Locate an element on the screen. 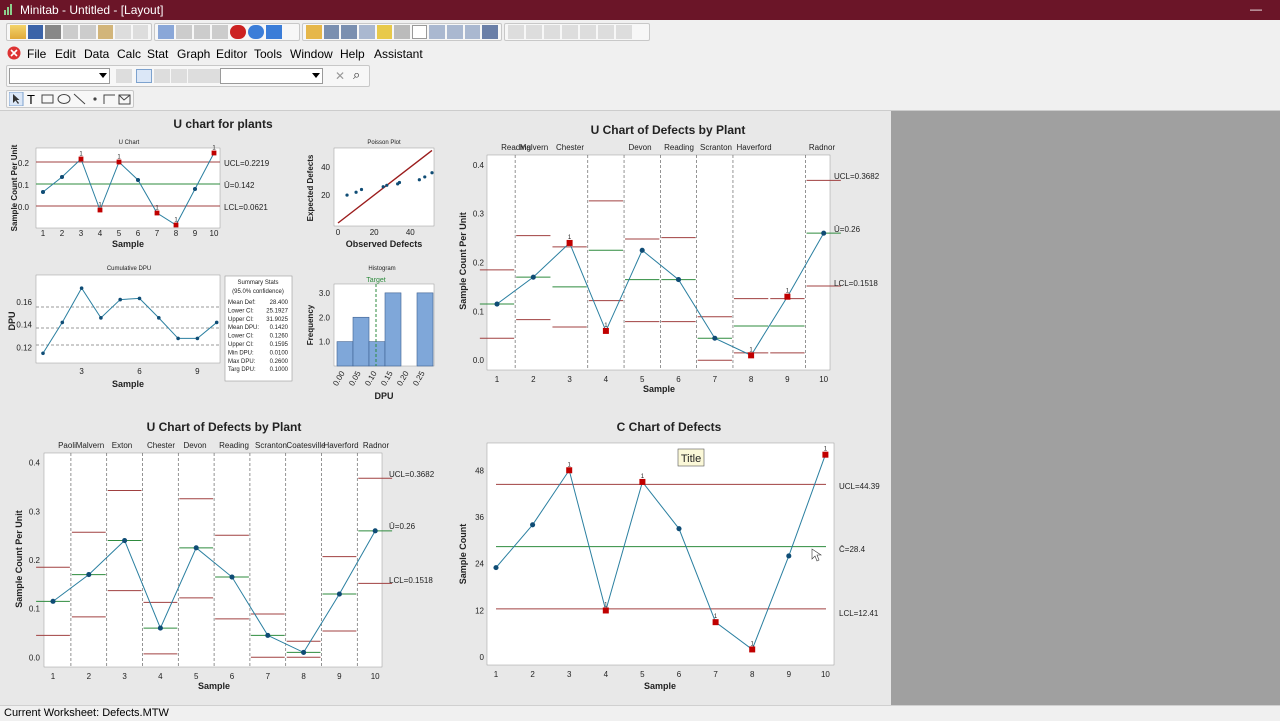 The height and width of the screenshot is (721, 1280). small-u-point is located at coordinates (62, 177).